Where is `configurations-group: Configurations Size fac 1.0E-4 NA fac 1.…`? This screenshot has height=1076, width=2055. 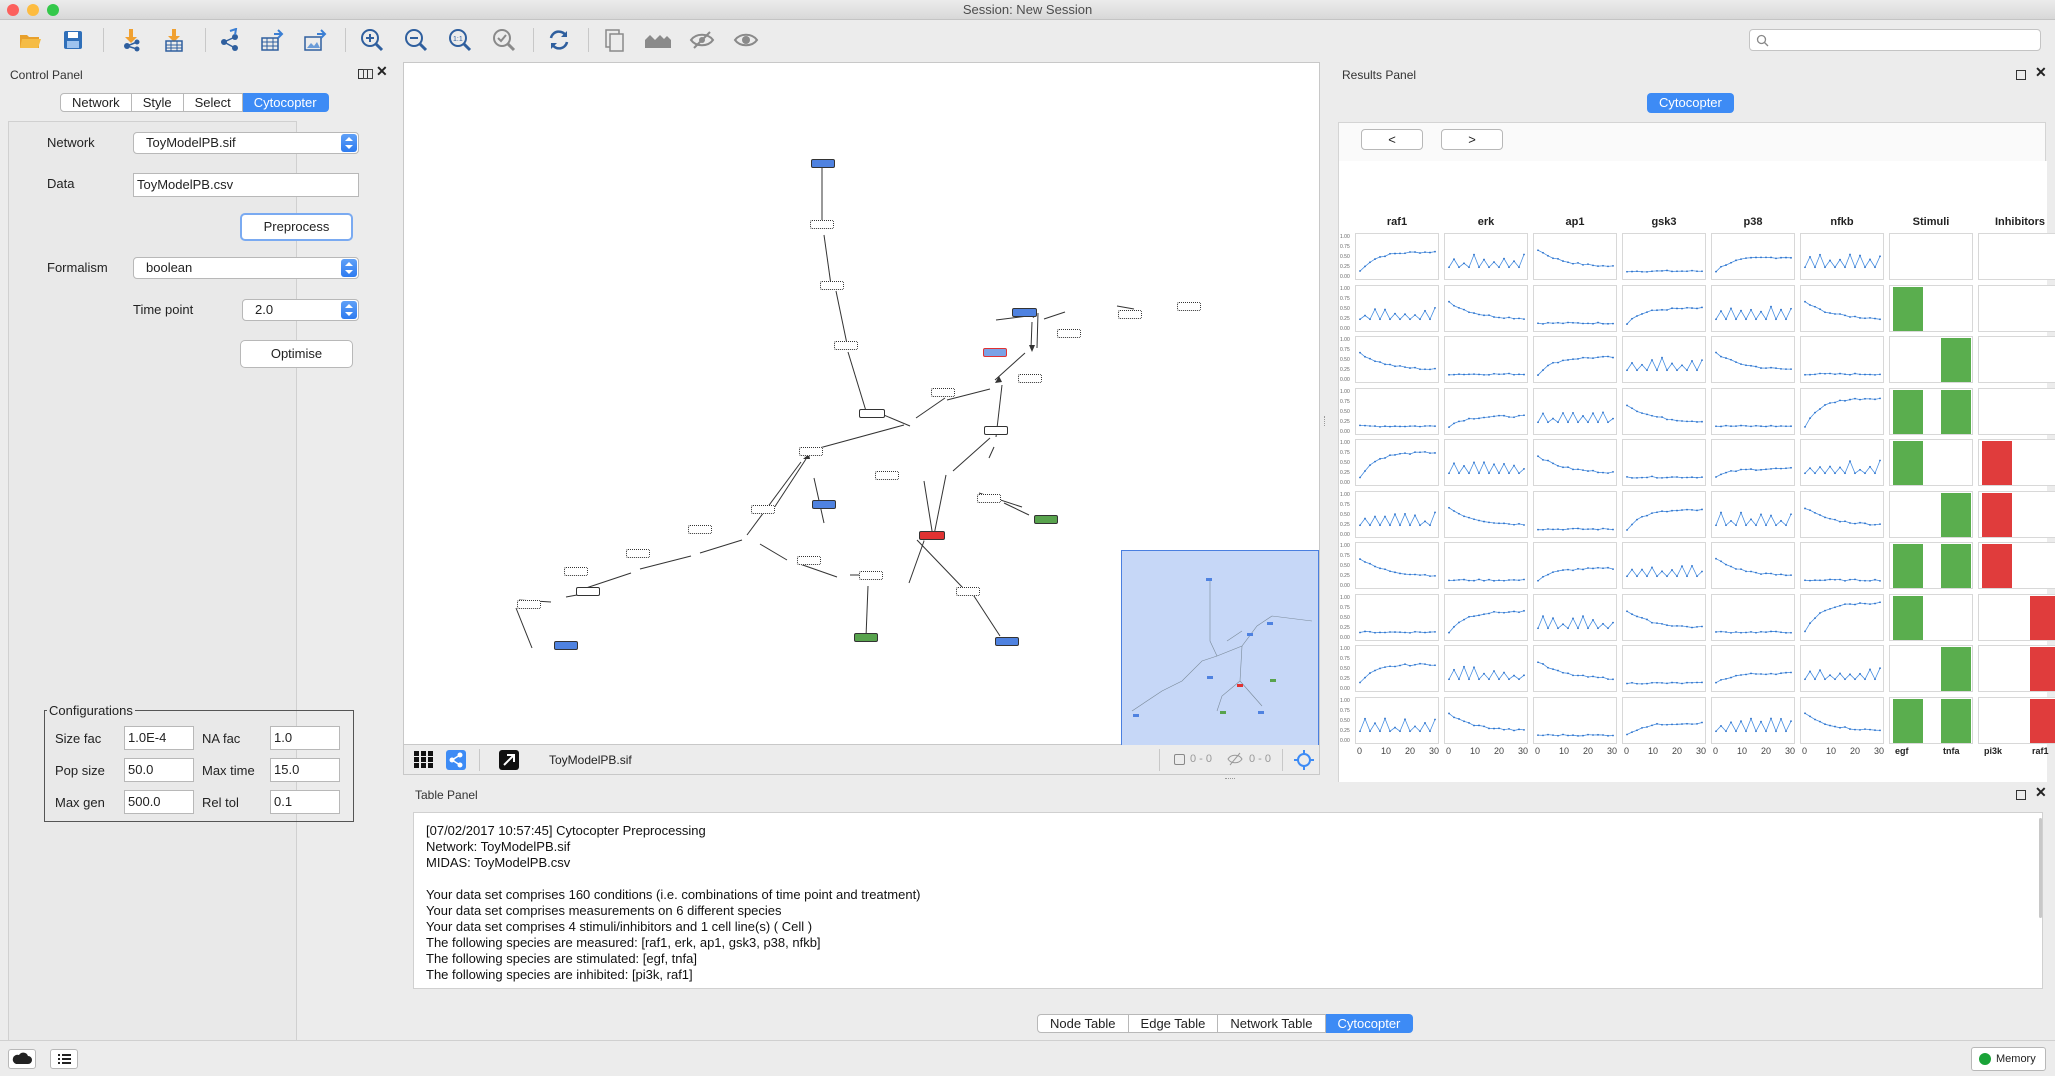 configurations-group: Configurations Size fac 1.0E-4 NA fac 1.… is located at coordinates (199, 762).